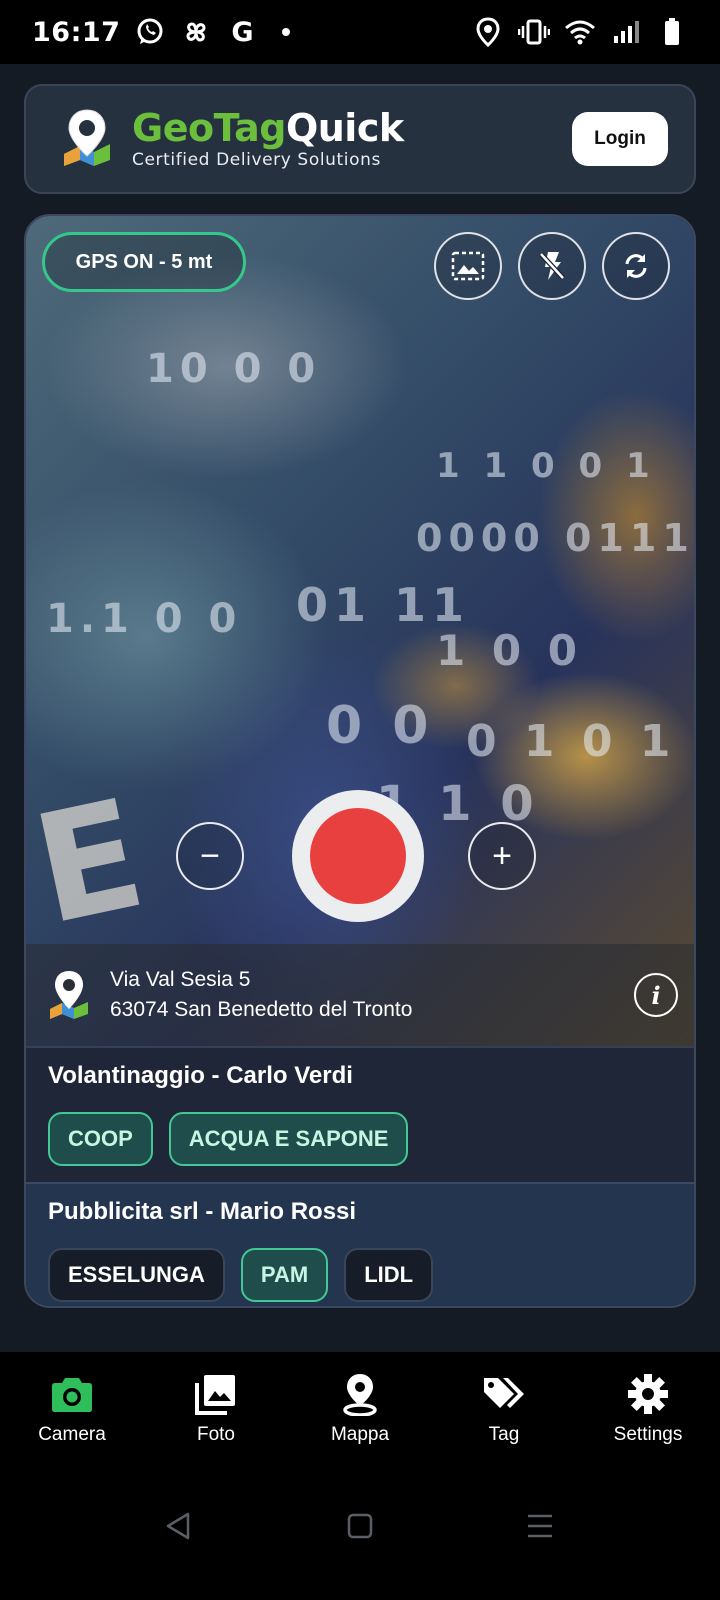 This screenshot has width=720, height=1600. I want to click on status-bar: 16:17 G, so click(360, 32).